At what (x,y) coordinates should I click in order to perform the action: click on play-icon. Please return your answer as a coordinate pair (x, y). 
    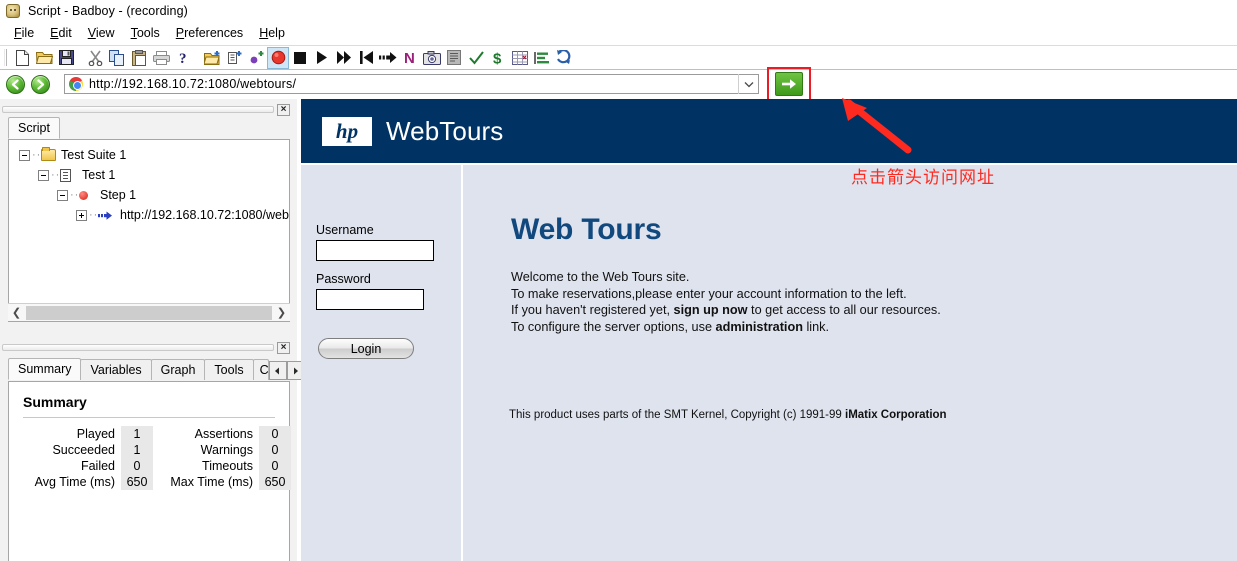
    Looking at the image, I should click on (322, 58).